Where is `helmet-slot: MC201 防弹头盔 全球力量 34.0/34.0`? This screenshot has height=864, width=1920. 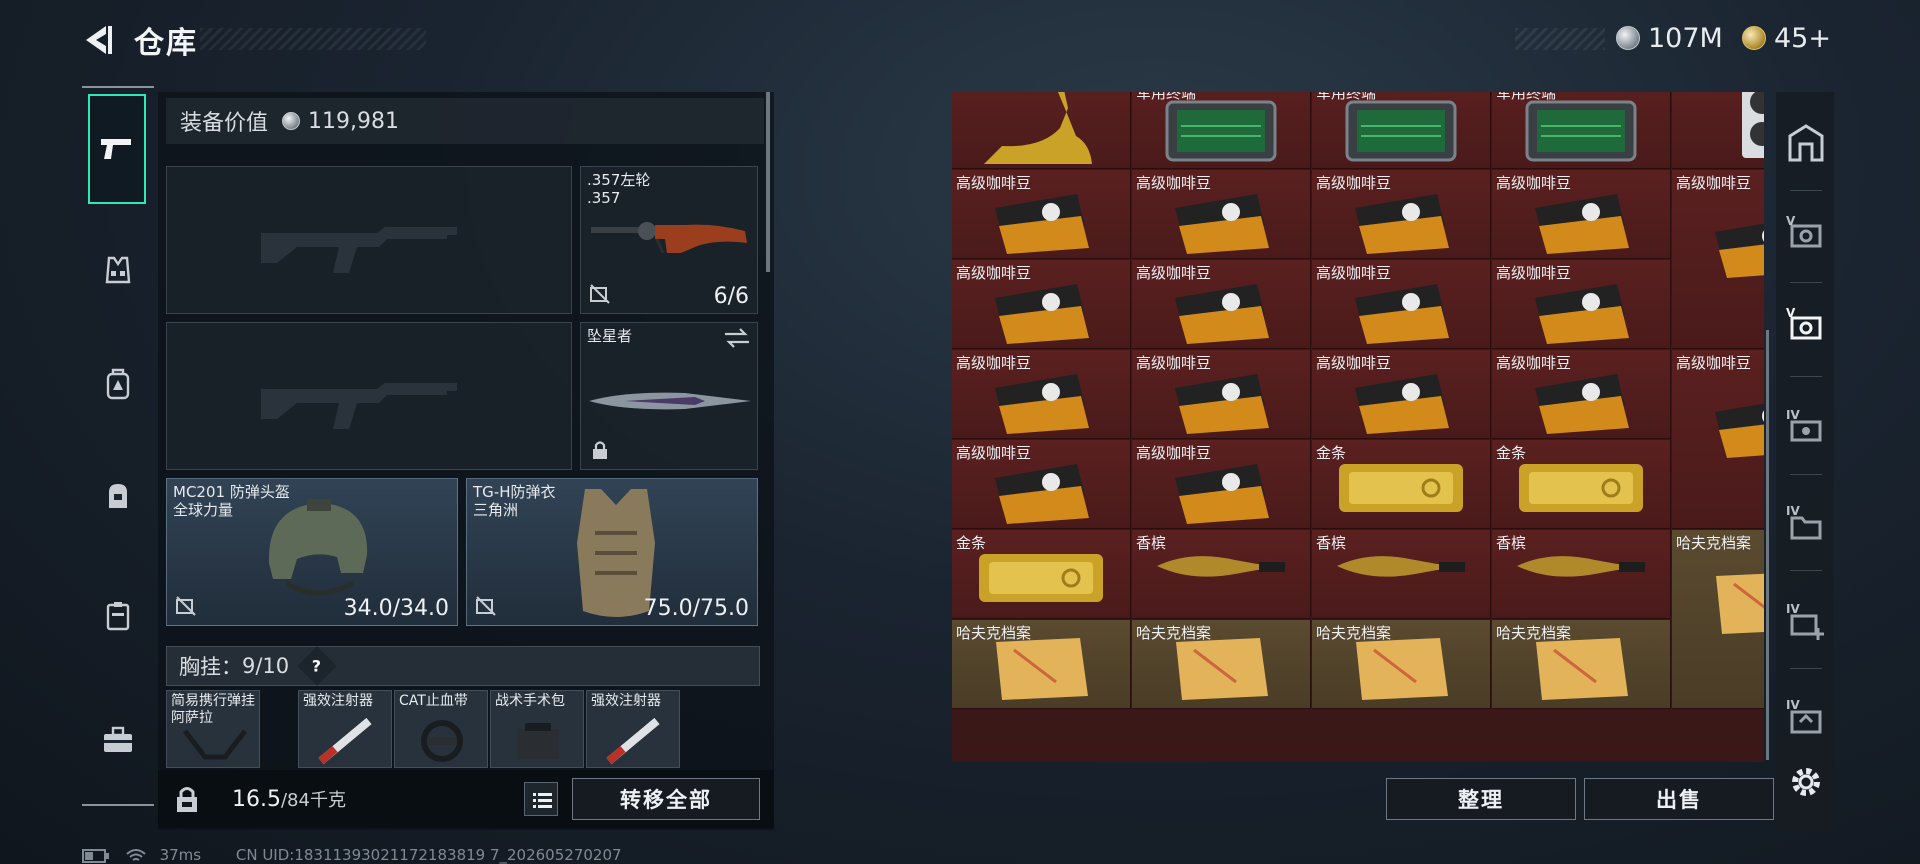
helmet-slot: MC201 防弹头盔 全球力量 34.0/34.0 is located at coordinates (312, 552).